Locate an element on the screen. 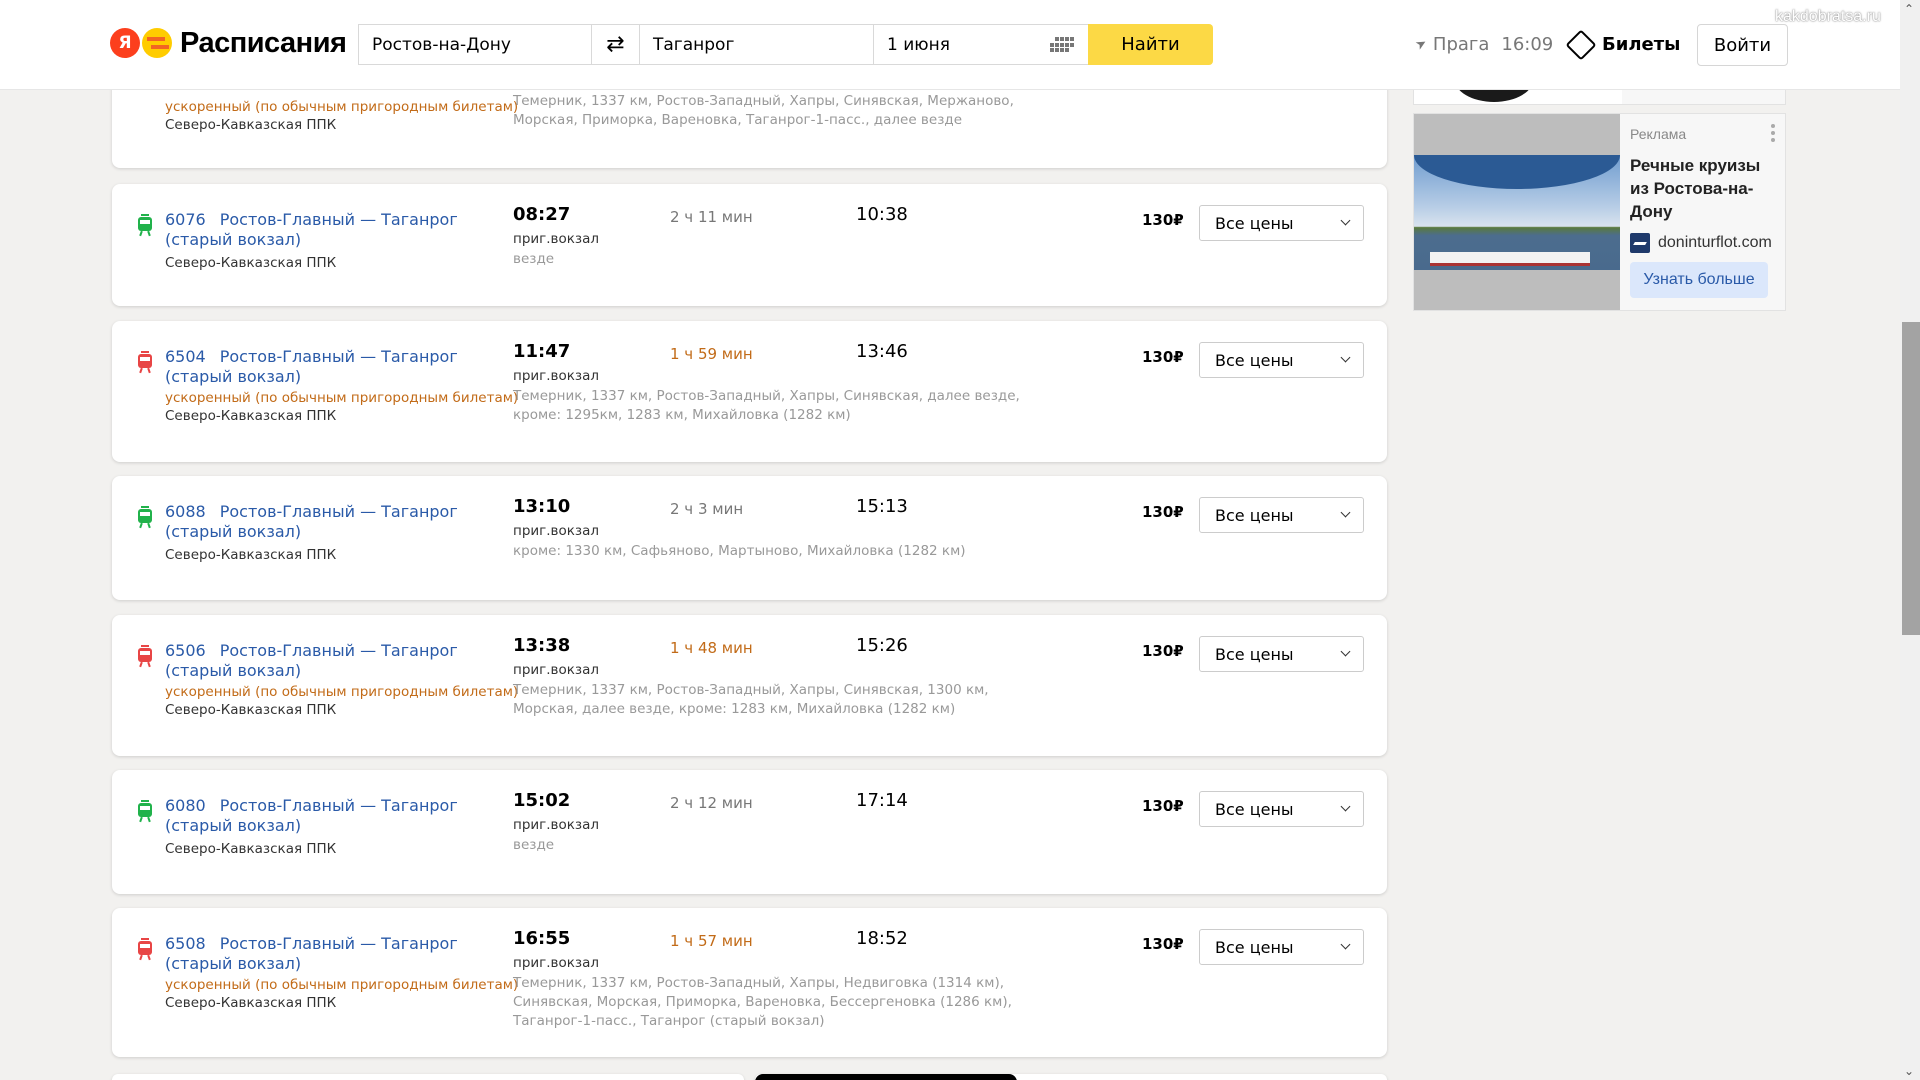  calendar-icon is located at coordinates (1062, 45).